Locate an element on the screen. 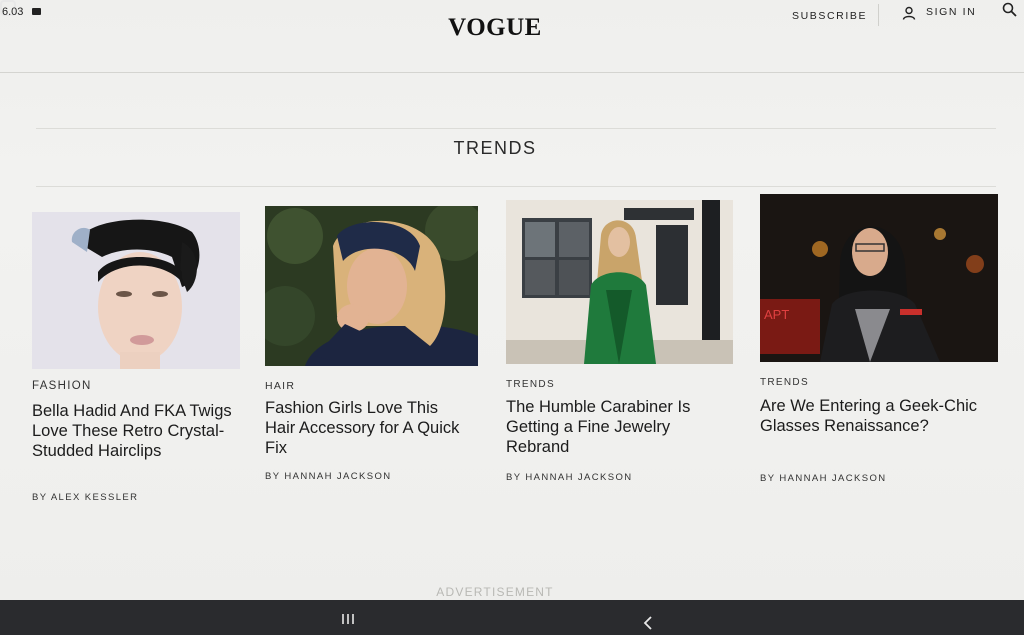  svg-text: APT is located at coordinates (776, 314).